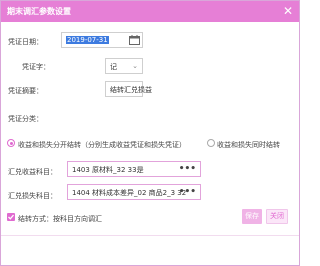 The width and height of the screenshot is (320, 266). What do you see at coordinates (39, 11) in the screenshot?
I see `dialog-title: 期末调汇参数设置` at bounding box center [39, 11].